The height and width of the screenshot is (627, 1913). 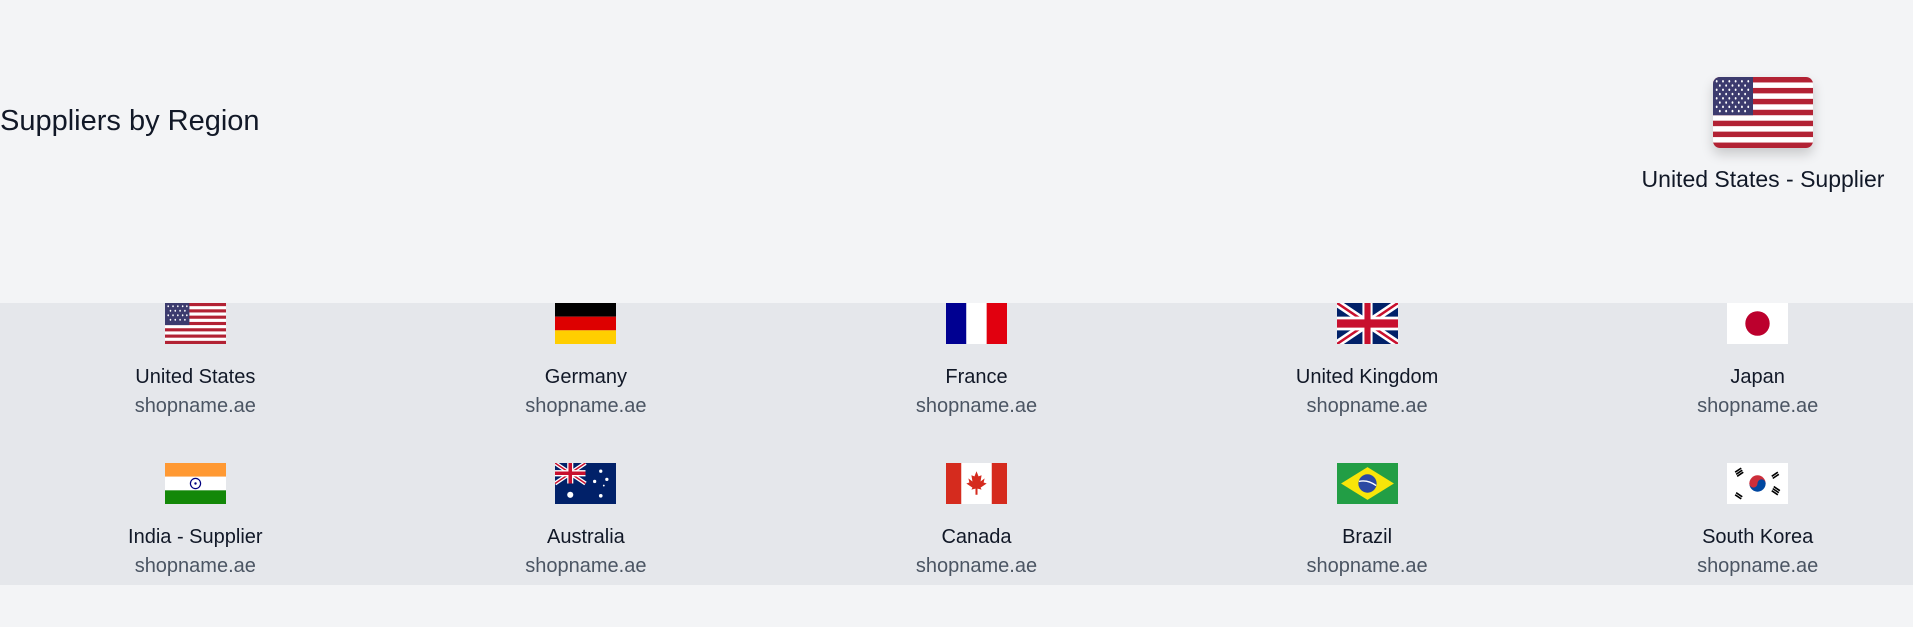 I want to click on kr-flag-icon, so click(x=1758, y=483).